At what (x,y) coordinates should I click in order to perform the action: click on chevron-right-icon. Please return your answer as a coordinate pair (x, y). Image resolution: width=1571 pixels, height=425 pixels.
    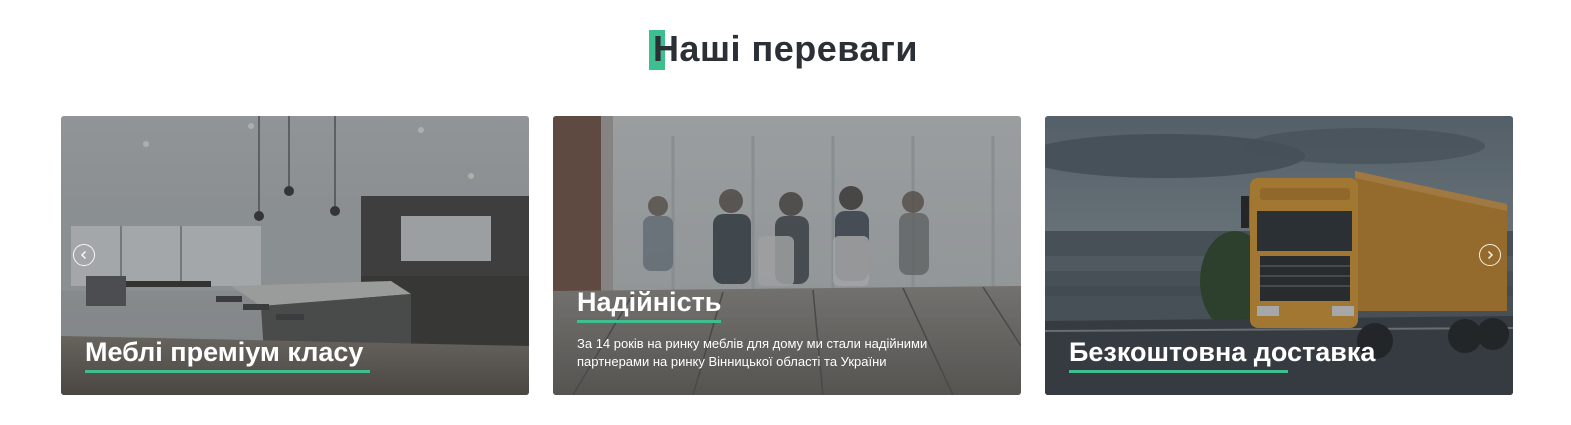
    Looking at the image, I should click on (1490, 255).